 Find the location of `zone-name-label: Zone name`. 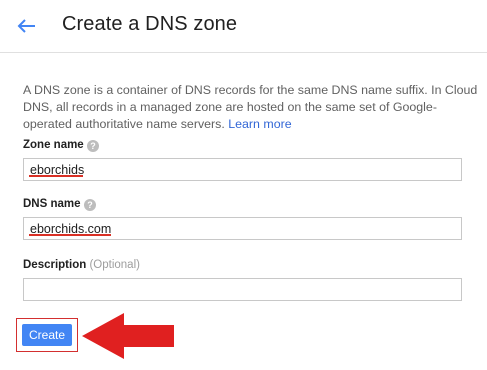

zone-name-label: Zone name is located at coordinates (53, 145).